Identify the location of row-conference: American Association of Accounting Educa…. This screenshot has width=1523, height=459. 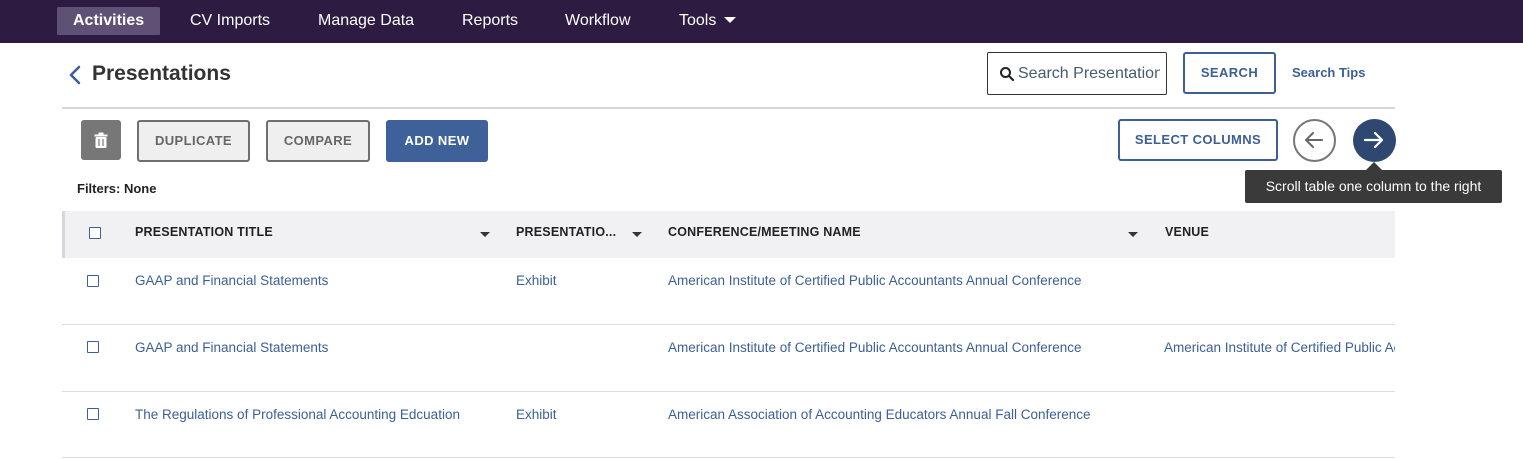
(879, 414).